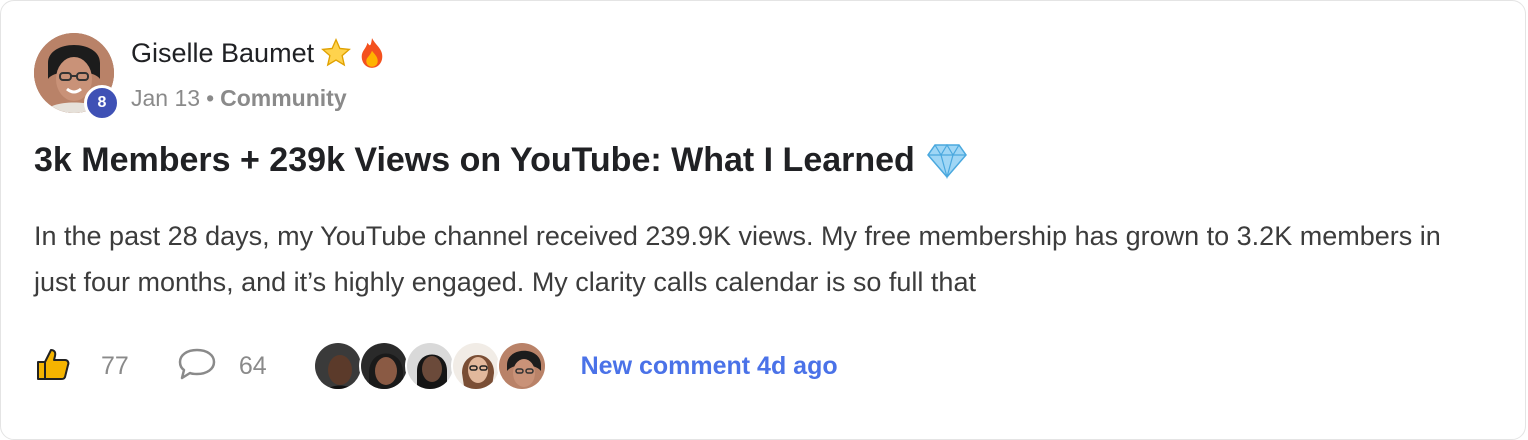 This screenshot has height=440, width=1528. What do you see at coordinates (115, 365) in the screenshot?
I see `like-count: 77` at bounding box center [115, 365].